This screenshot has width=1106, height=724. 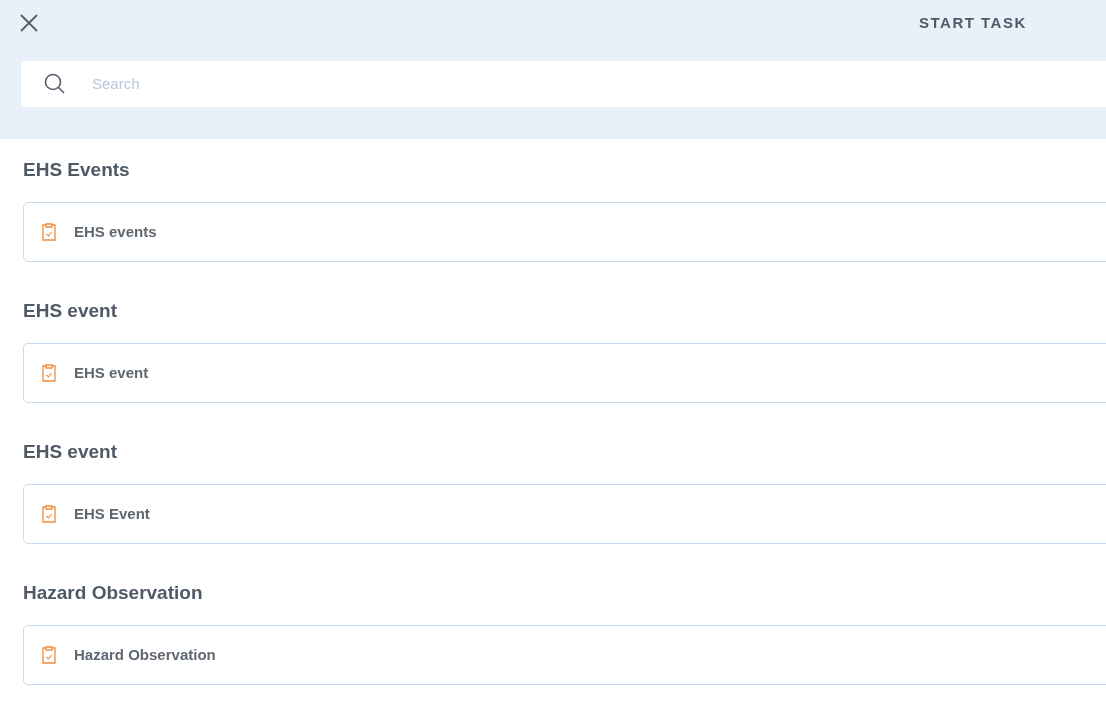 I want to click on task-card: Hazard Observation, so click(x=564, y=655).